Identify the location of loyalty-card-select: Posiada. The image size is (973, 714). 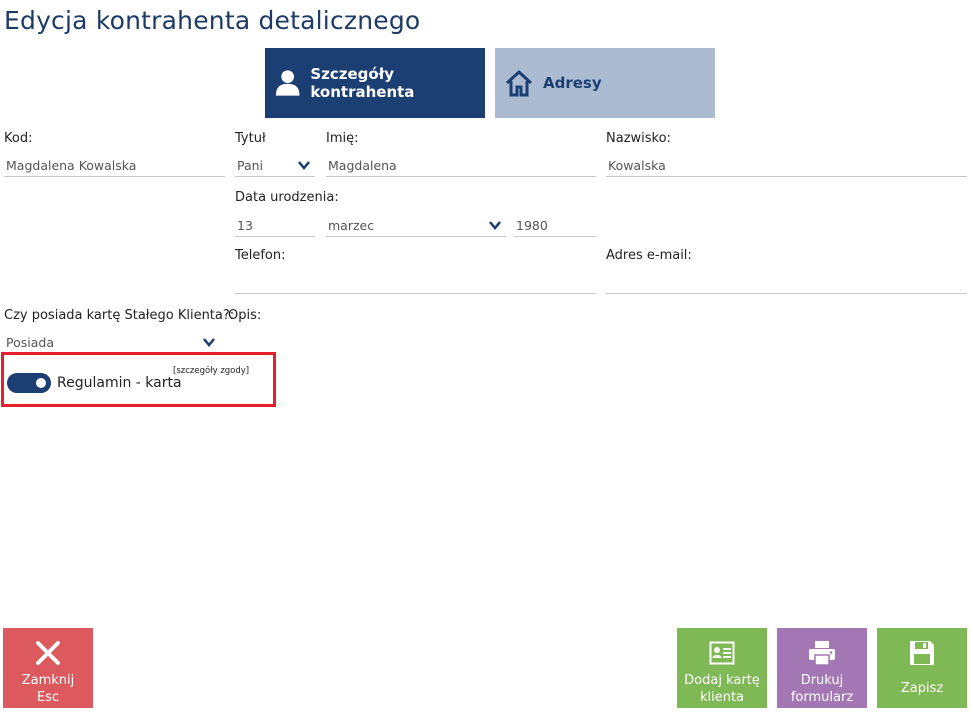
(112, 343).